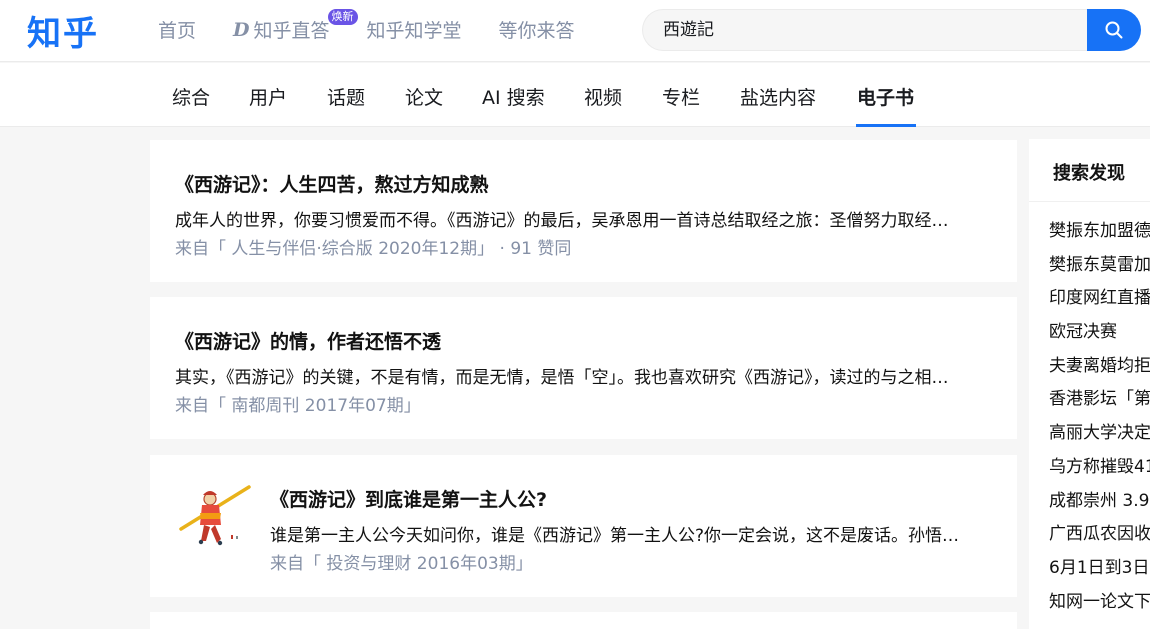 Image resolution: width=1150 pixels, height=629 pixels. What do you see at coordinates (1099, 506) in the screenshot?
I see `trending-item: 成都崇州 3.9` at bounding box center [1099, 506].